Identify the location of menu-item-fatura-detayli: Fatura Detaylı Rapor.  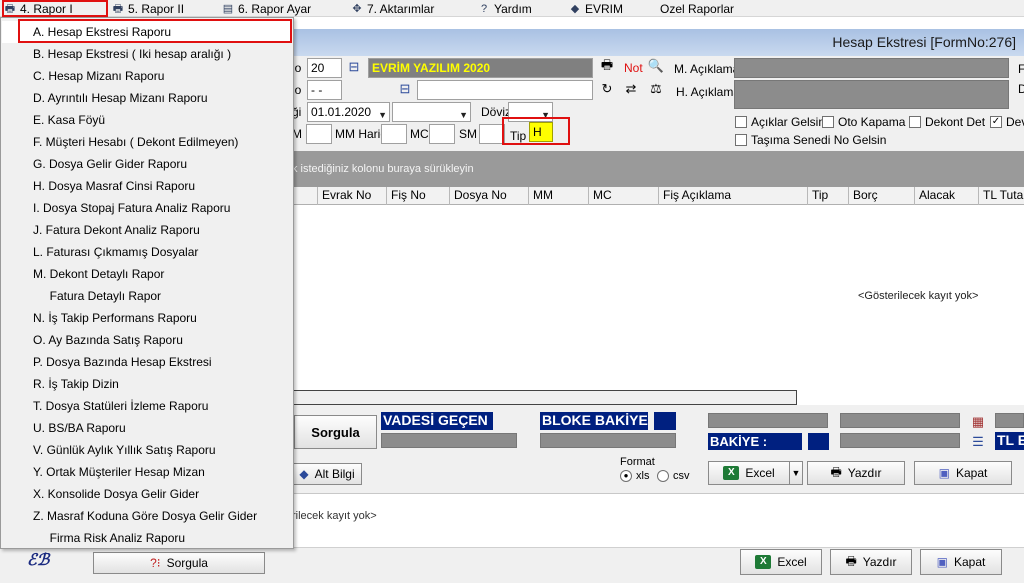
(147, 296).